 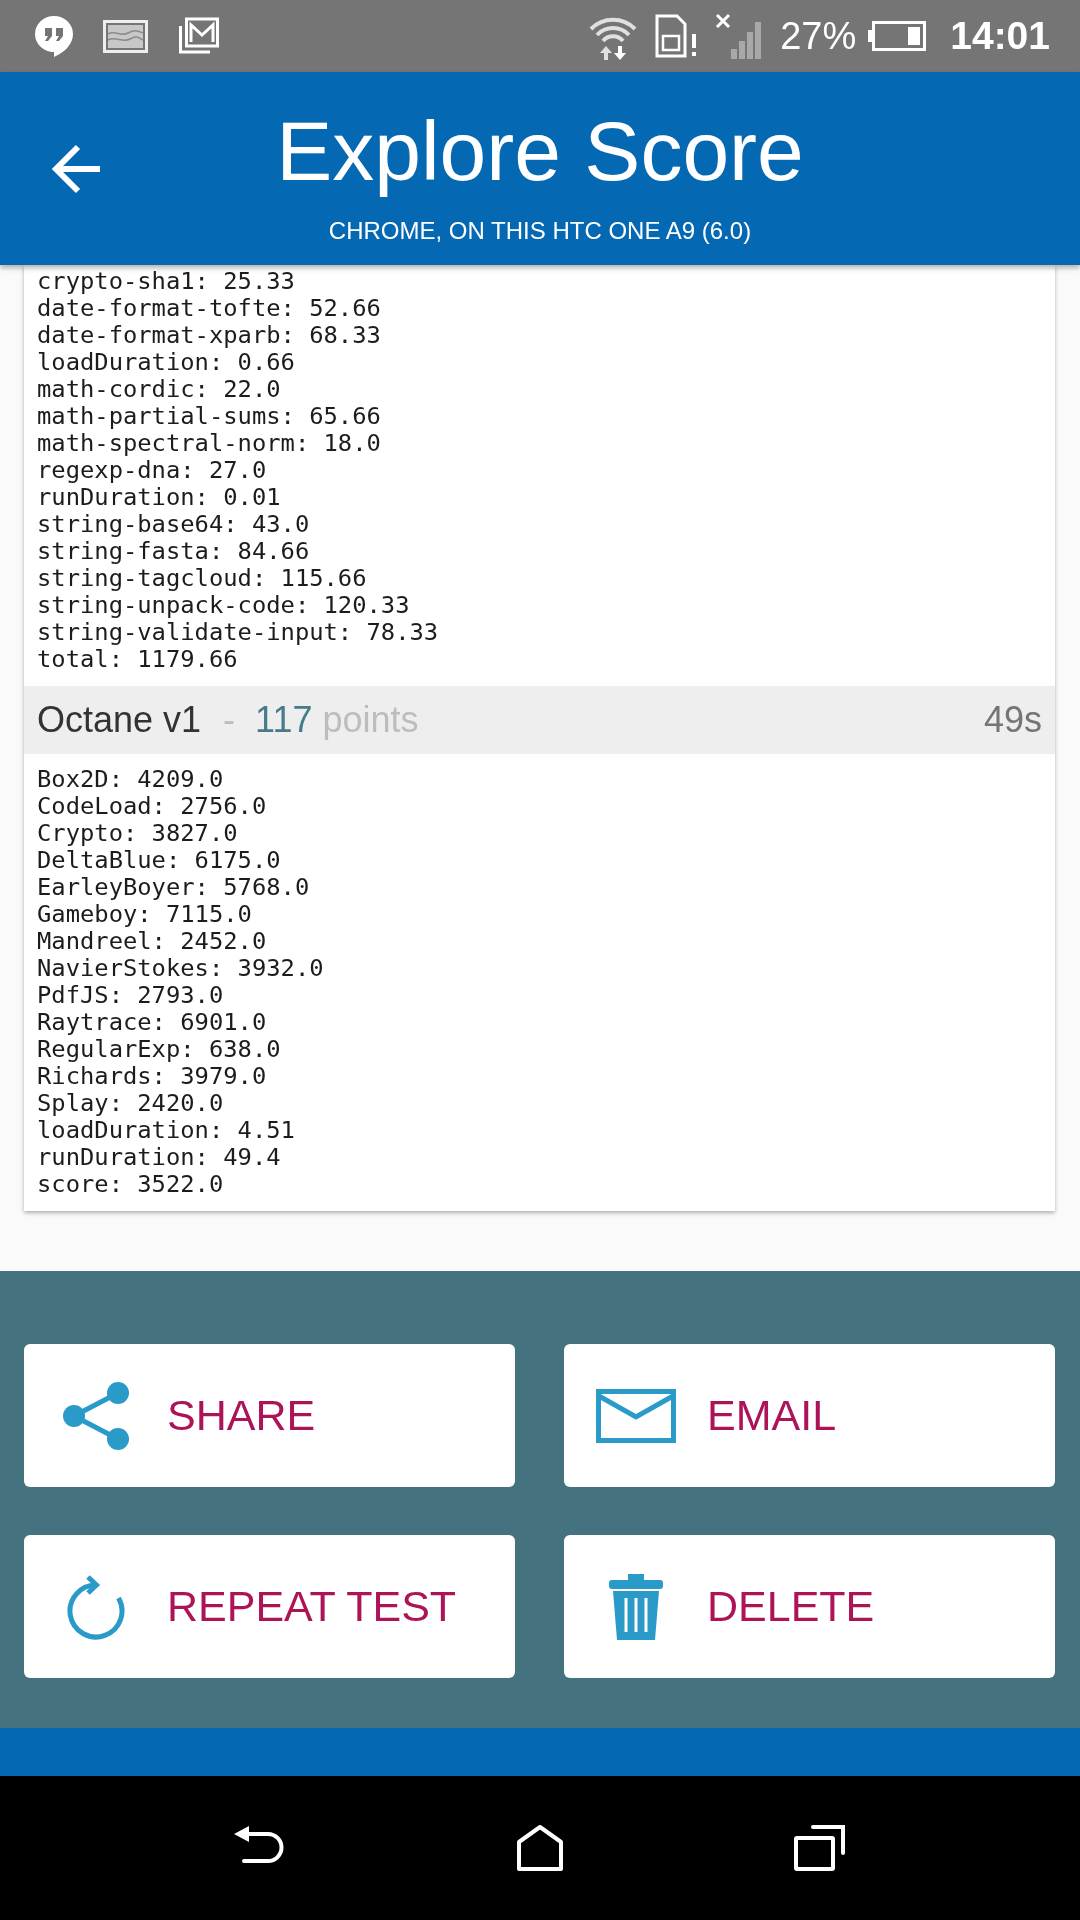 I want to click on result-line: date-format-xparb: 68.33, so click(x=209, y=335).